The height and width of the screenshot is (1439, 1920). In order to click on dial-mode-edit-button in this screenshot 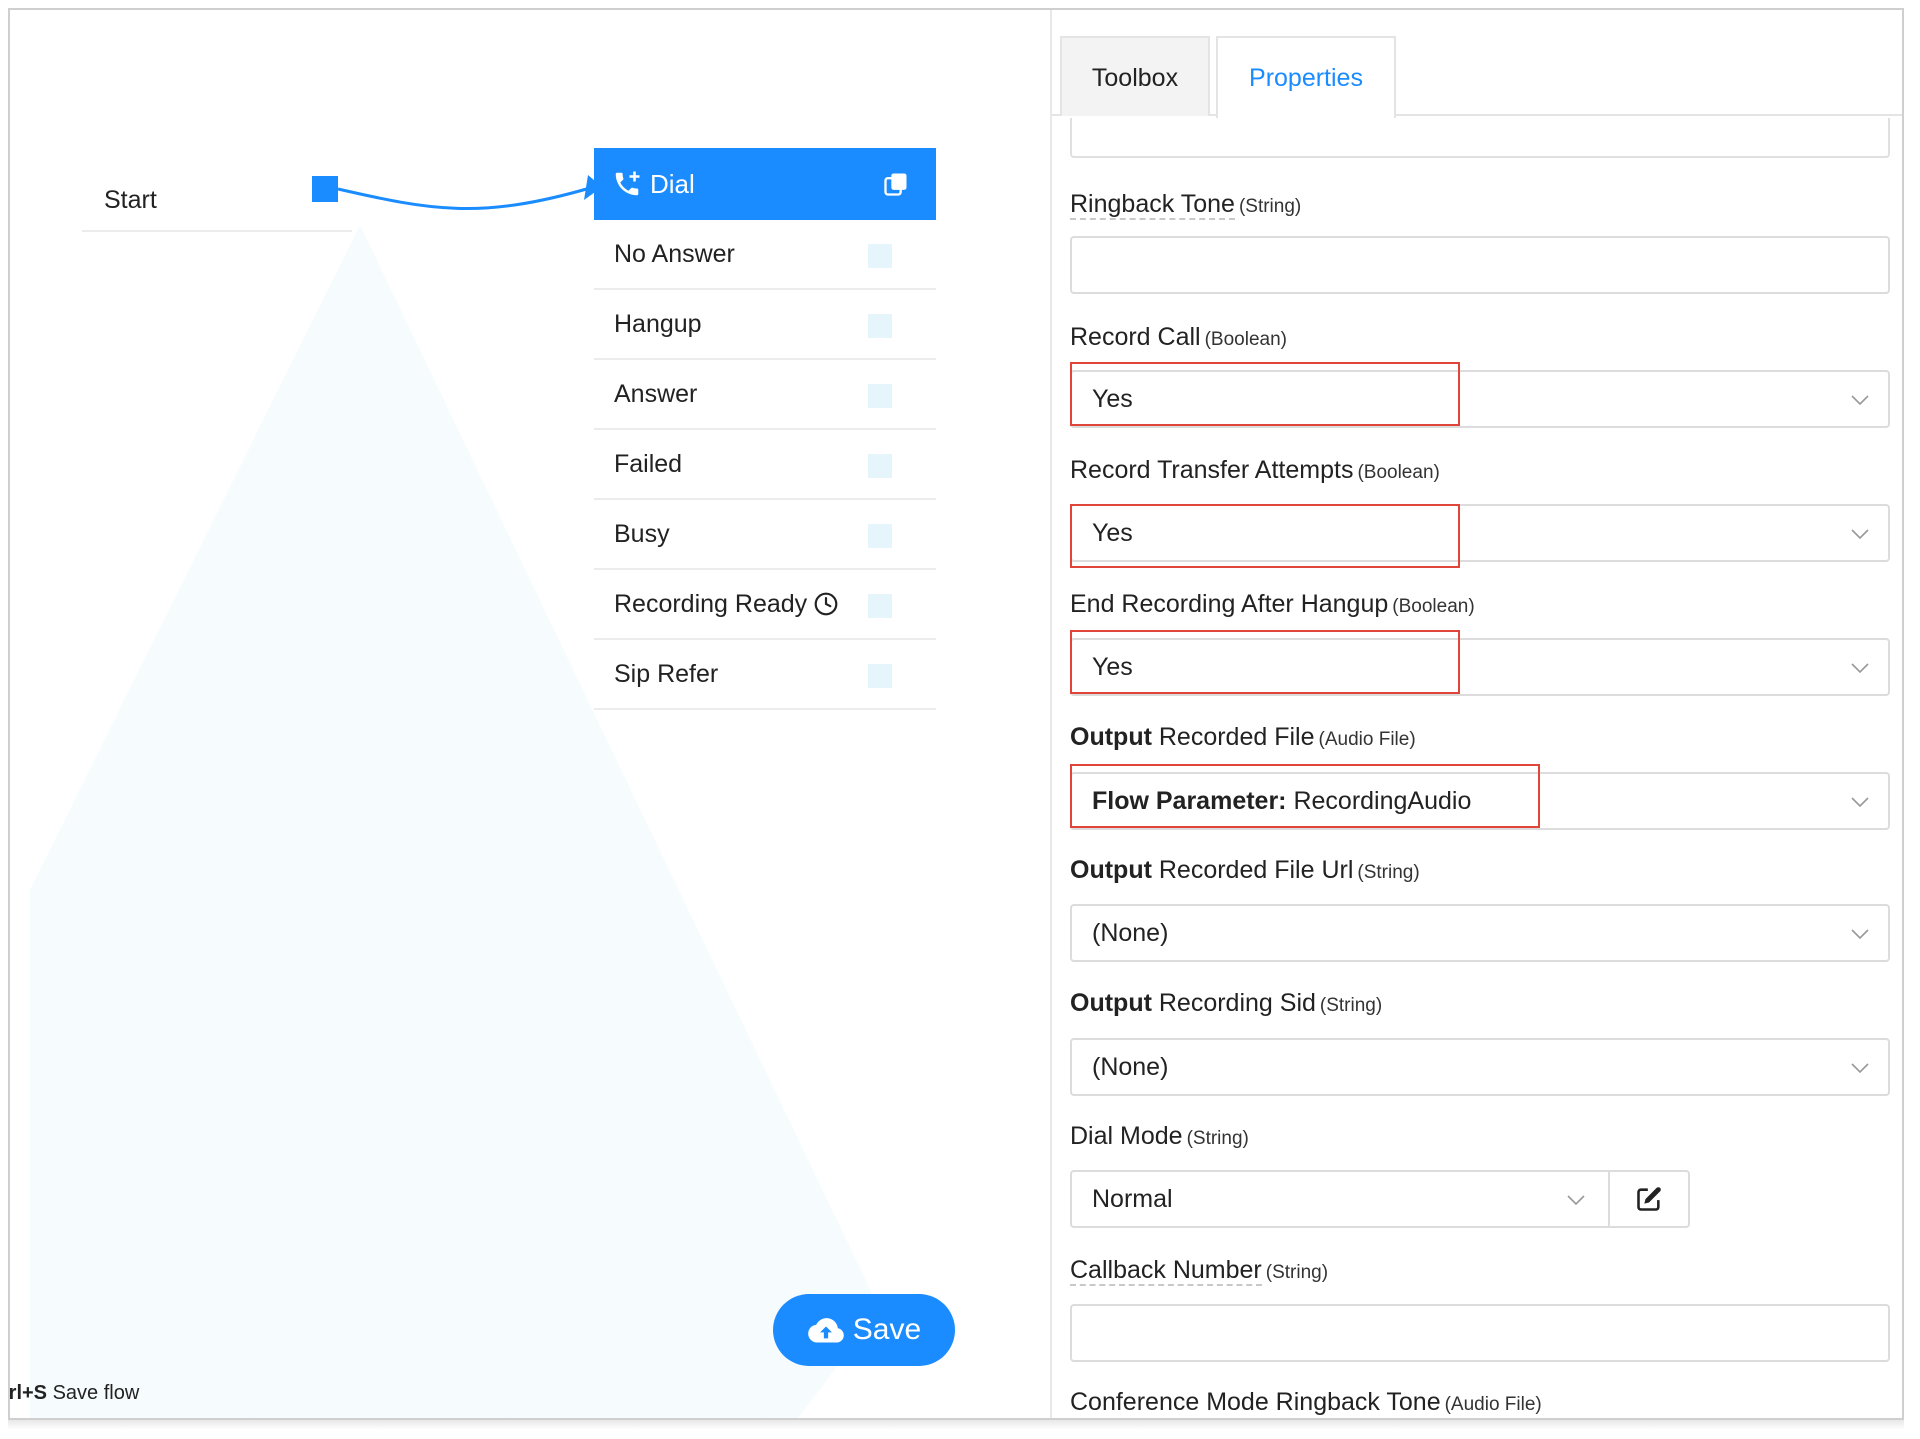, I will do `click(1649, 1199)`.